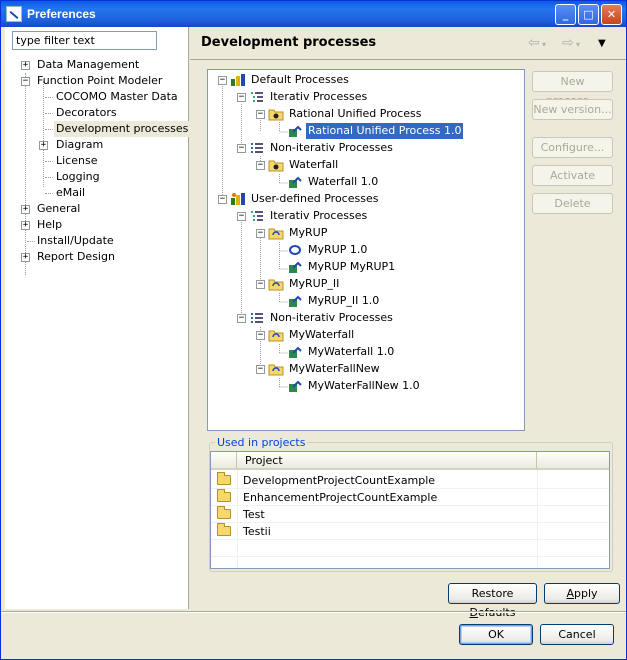  What do you see at coordinates (322, 334) in the screenshot?
I see `tree-node-label: MyWaterfall` at bounding box center [322, 334].